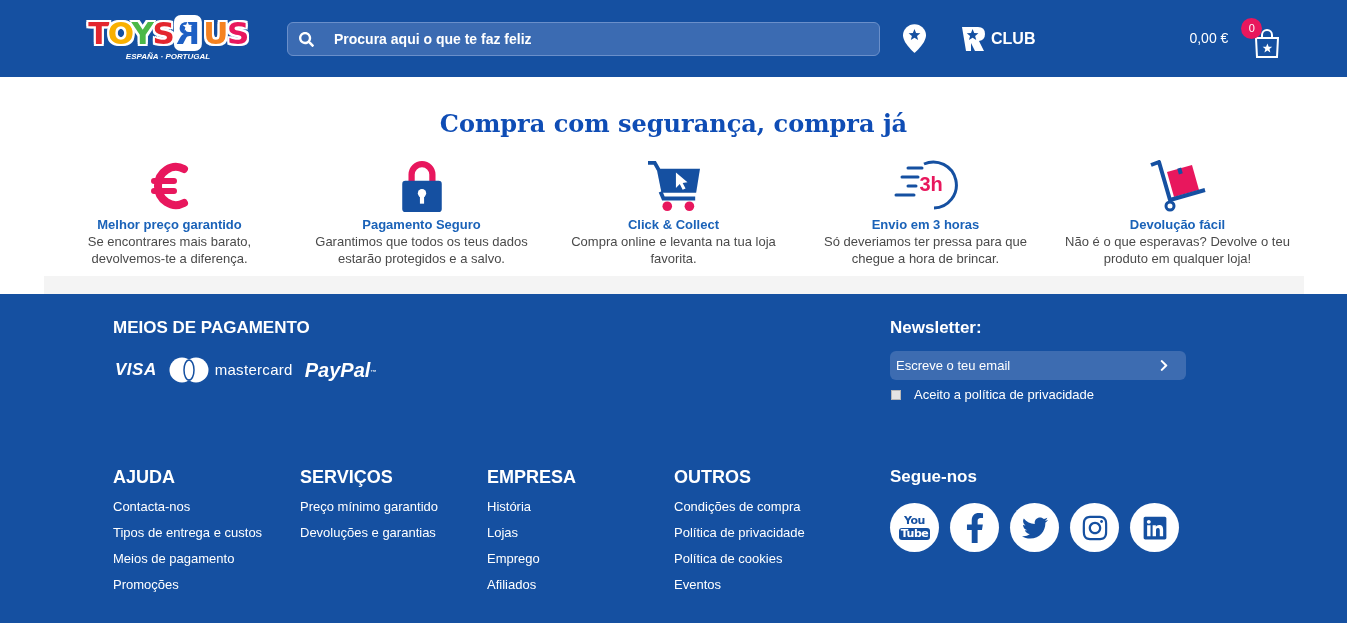 This screenshot has height=623, width=1347. What do you see at coordinates (925, 250) in the screenshot?
I see `feature-description: Só deveriamos ter pressa para que chegue a hora de brincar.` at bounding box center [925, 250].